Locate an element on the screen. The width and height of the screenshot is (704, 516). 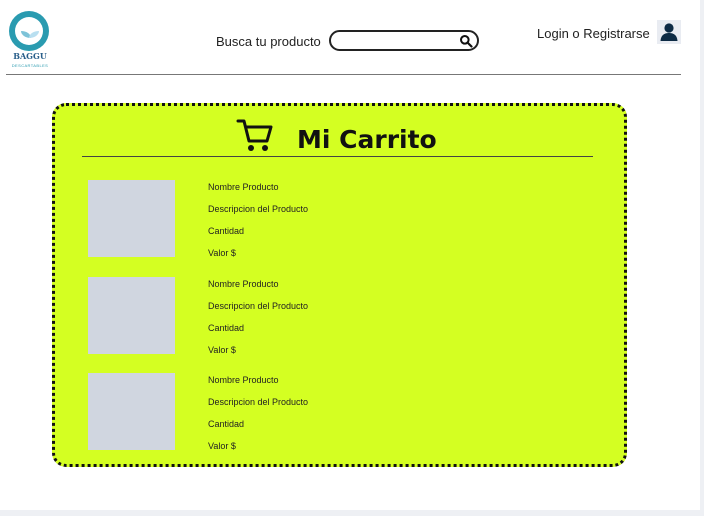
cart-divider is located at coordinates (337, 156).